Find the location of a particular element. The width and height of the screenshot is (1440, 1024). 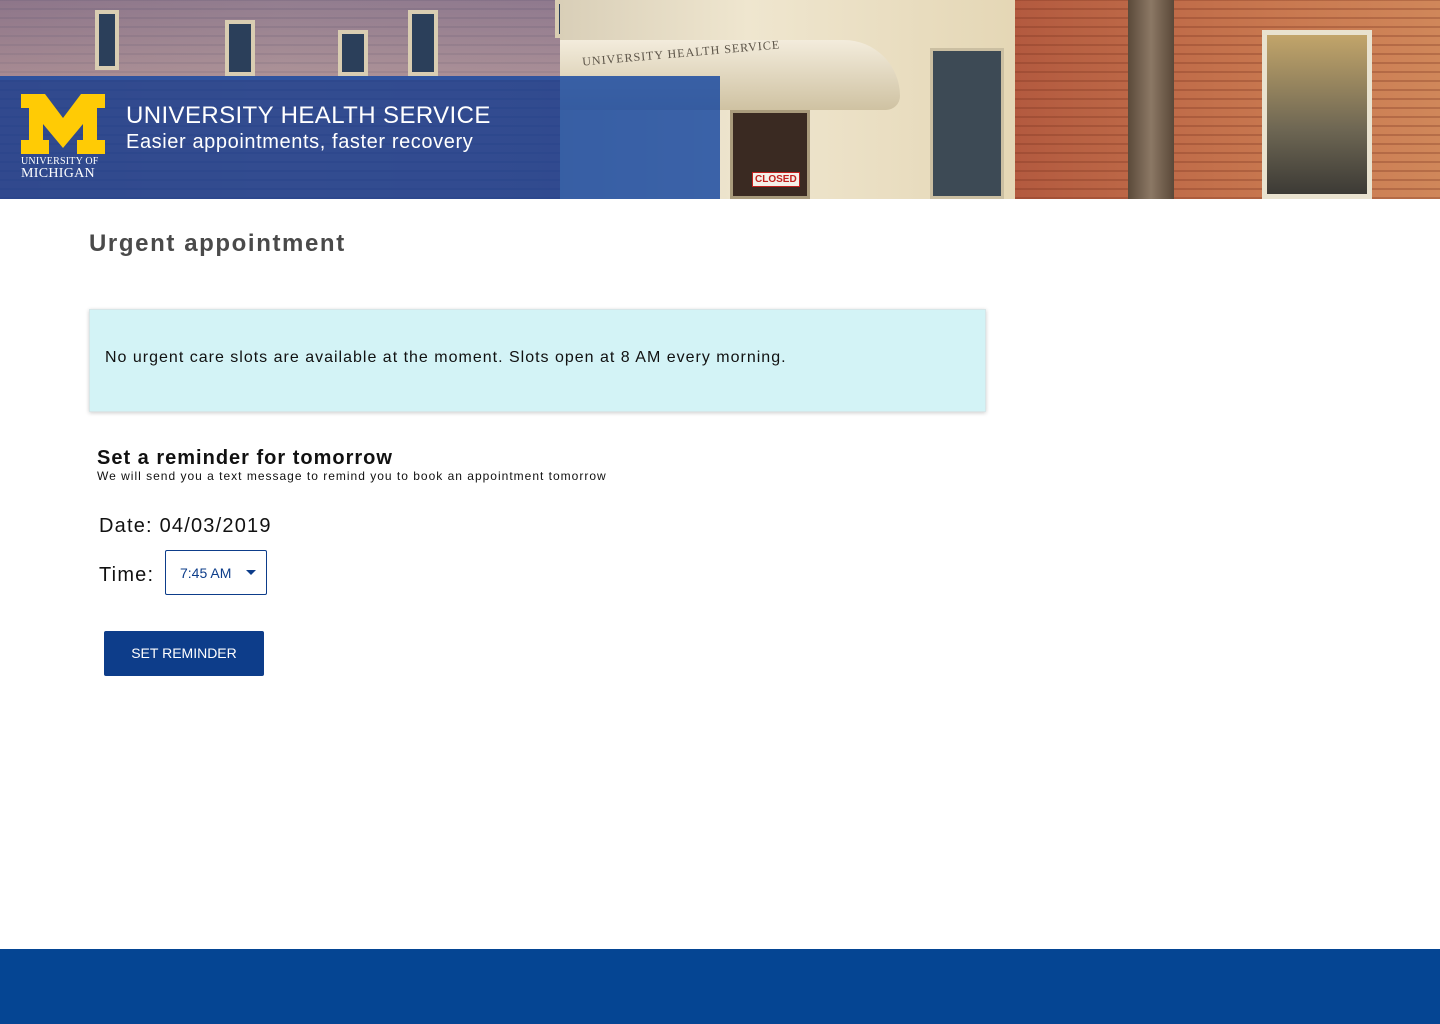

reminder-title: Set a reminder for tomorrow is located at coordinates (245, 458).